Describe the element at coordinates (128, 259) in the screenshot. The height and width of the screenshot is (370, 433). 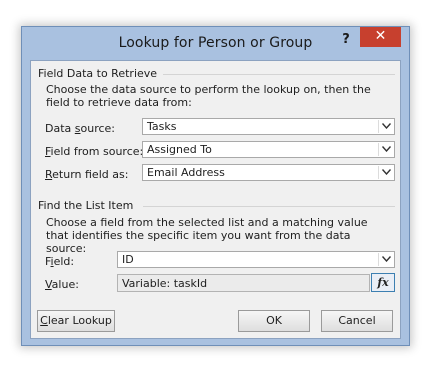
I see `field-value: ID` at that location.